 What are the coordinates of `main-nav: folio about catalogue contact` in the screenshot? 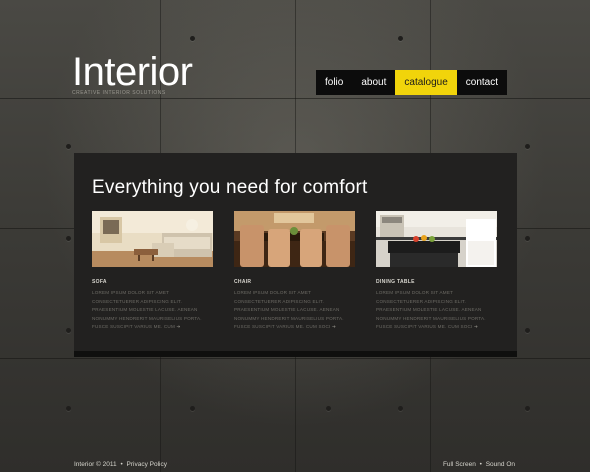 It's located at (412, 82).